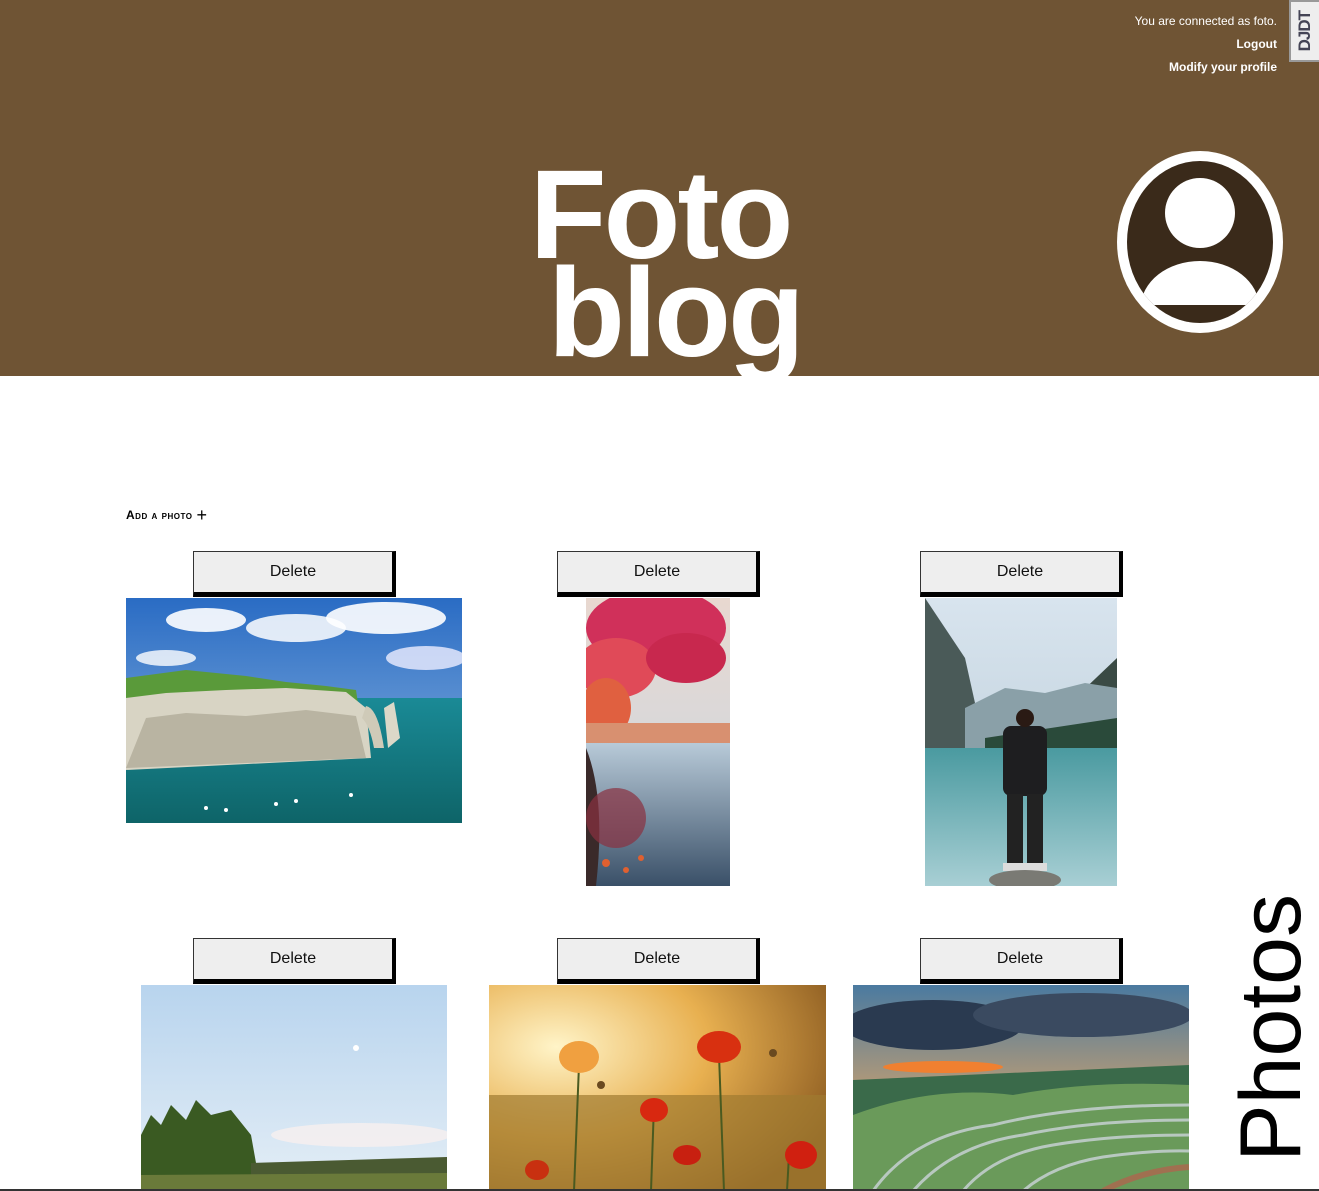  I want to click on debug-toolbar-handle: DJDT, so click(1304, 31).